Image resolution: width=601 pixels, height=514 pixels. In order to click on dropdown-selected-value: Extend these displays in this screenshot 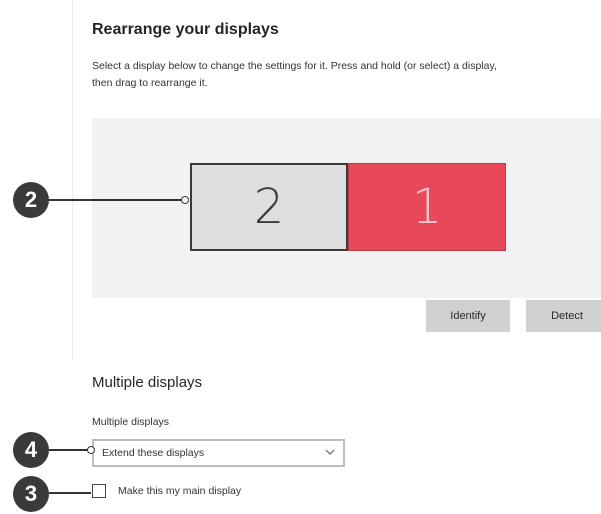, I will do `click(153, 453)`.